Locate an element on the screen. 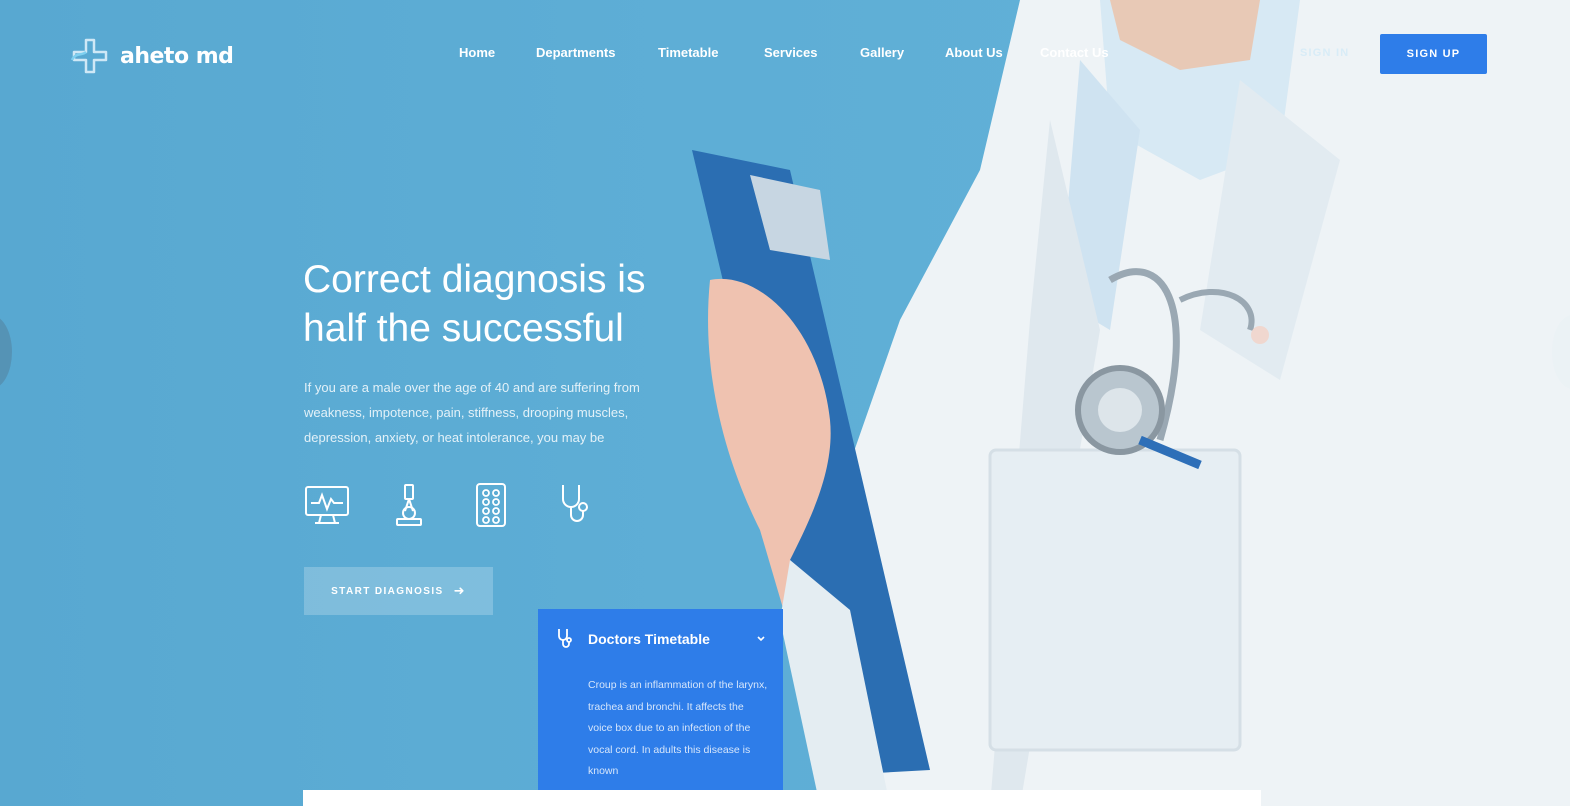 The width and height of the screenshot is (1570, 806). hero-title-line-2: half the successful is located at coordinates (463, 328).